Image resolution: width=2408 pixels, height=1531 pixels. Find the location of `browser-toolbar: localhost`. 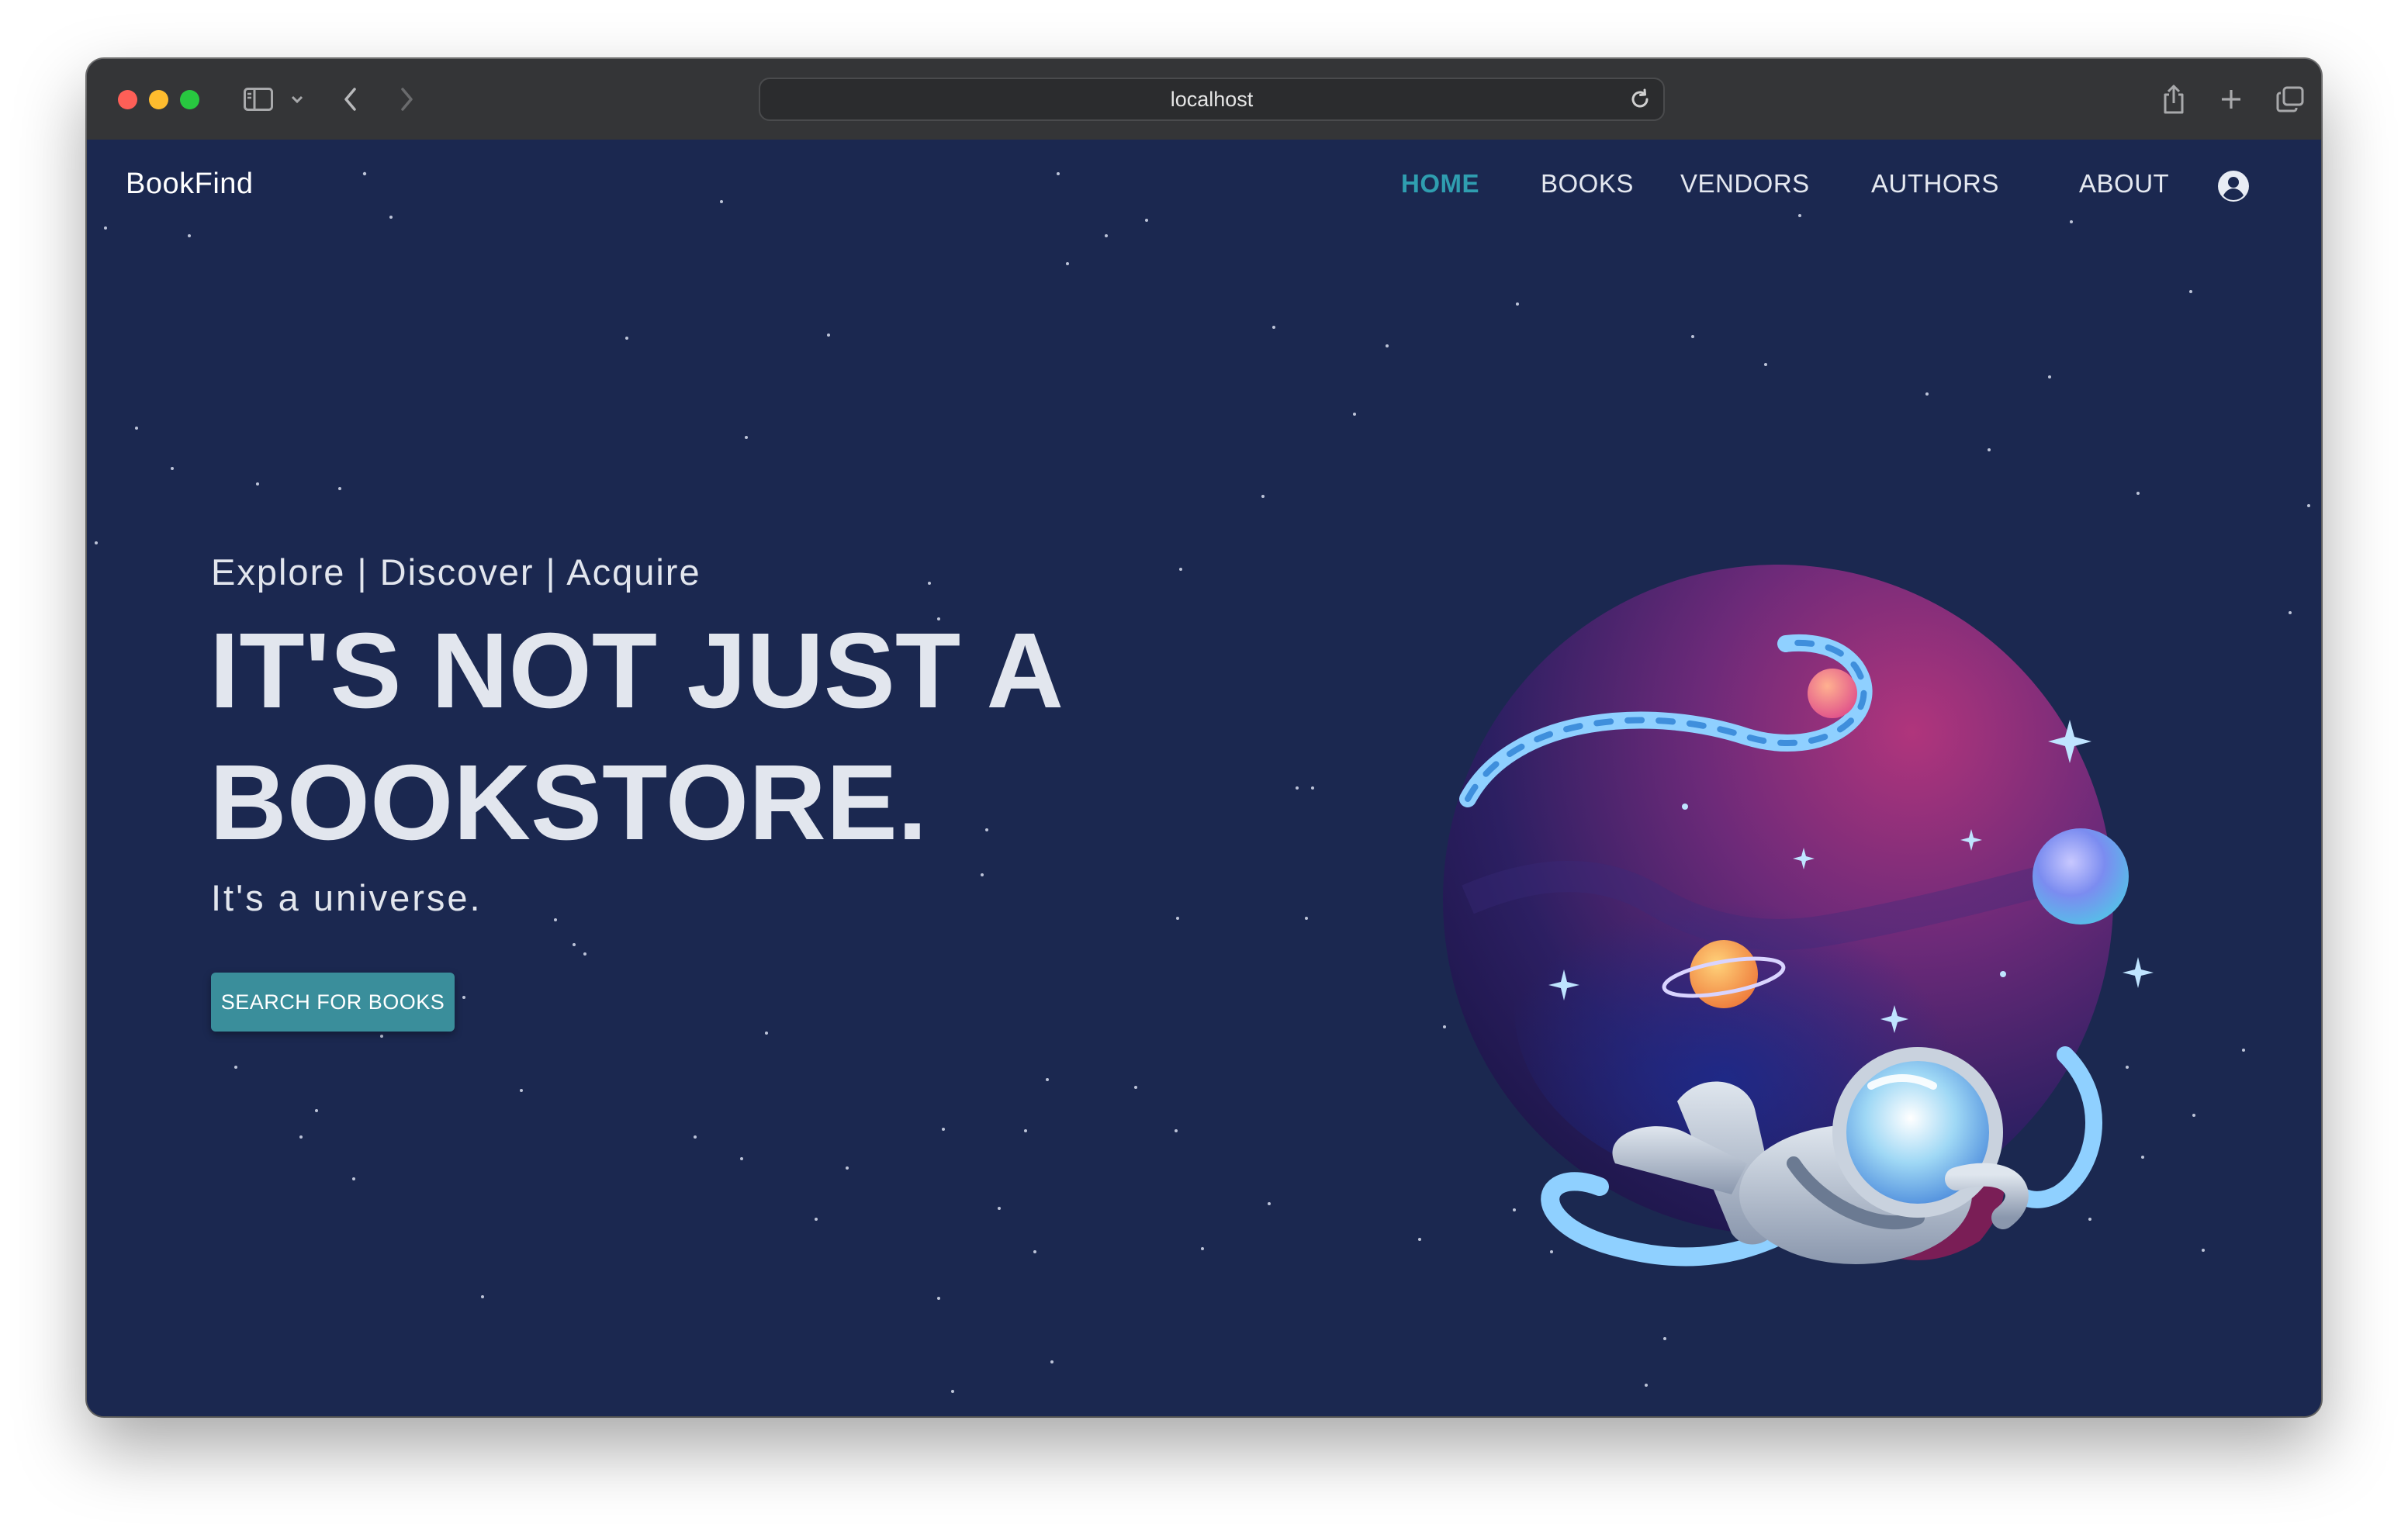

browser-toolbar: localhost is located at coordinates (1204, 100).